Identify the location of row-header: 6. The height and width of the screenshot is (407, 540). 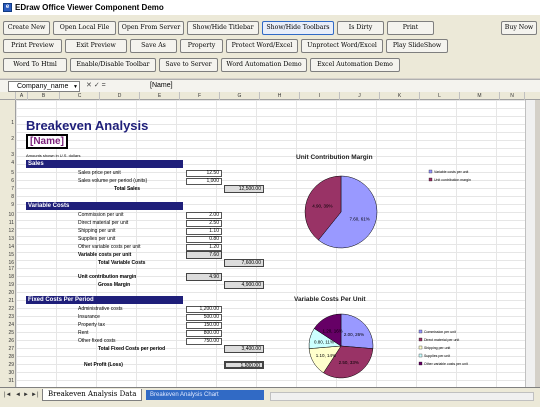
(8, 181).